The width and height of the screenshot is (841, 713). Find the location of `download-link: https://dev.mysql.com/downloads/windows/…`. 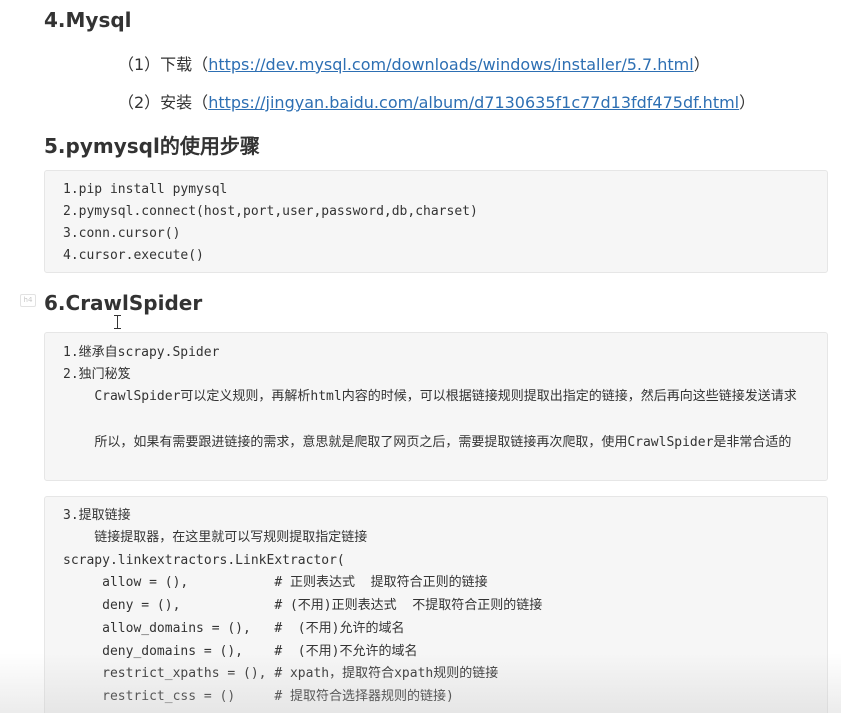

download-link: https://dev.mysql.com/downloads/windows/… is located at coordinates (451, 64).